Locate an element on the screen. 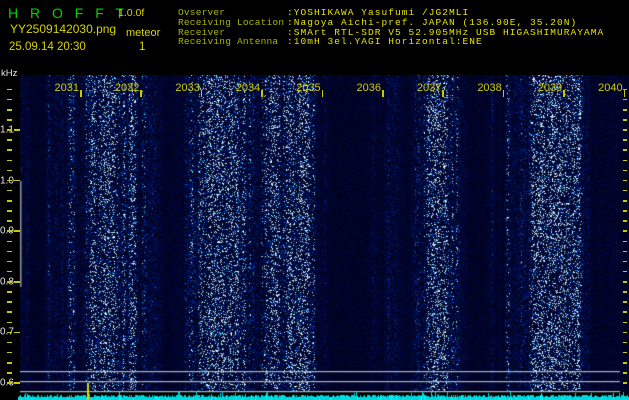  output-filename: YY2509142030.png is located at coordinates (63, 29).